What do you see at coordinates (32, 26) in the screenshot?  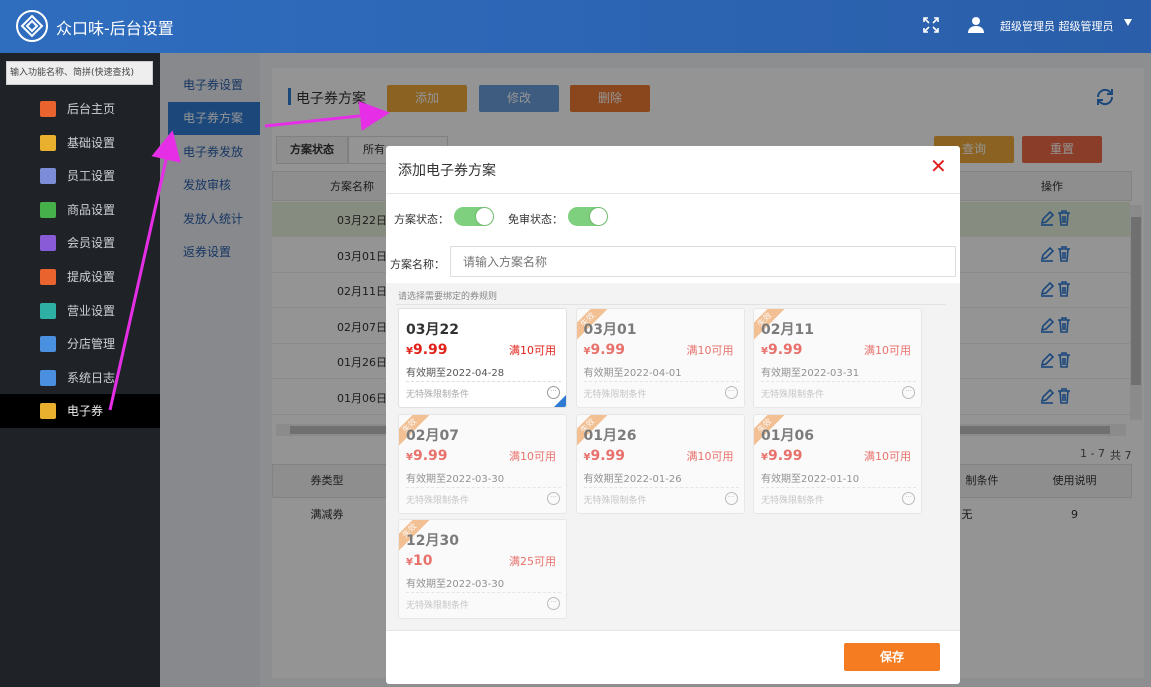 I see `logo-icon` at bounding box center [32, 26].